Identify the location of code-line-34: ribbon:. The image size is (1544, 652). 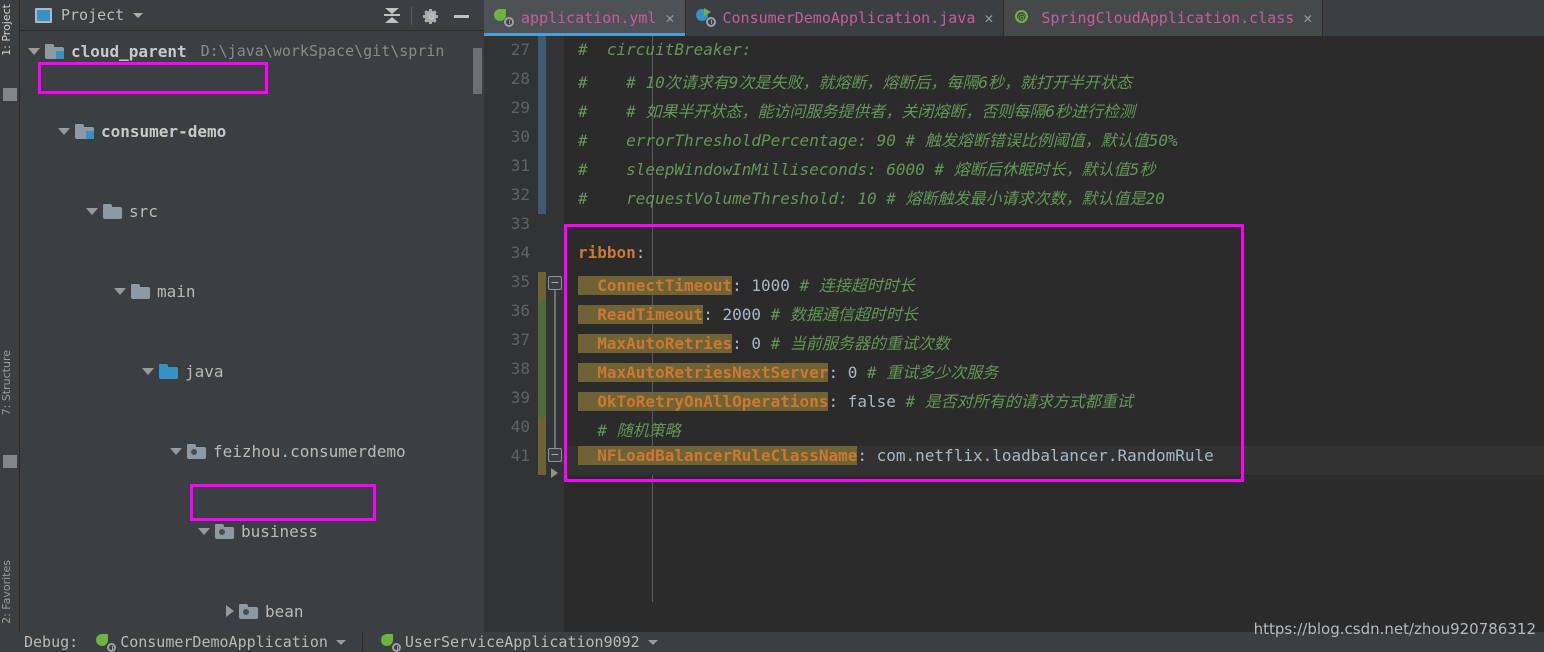
(611, 252).